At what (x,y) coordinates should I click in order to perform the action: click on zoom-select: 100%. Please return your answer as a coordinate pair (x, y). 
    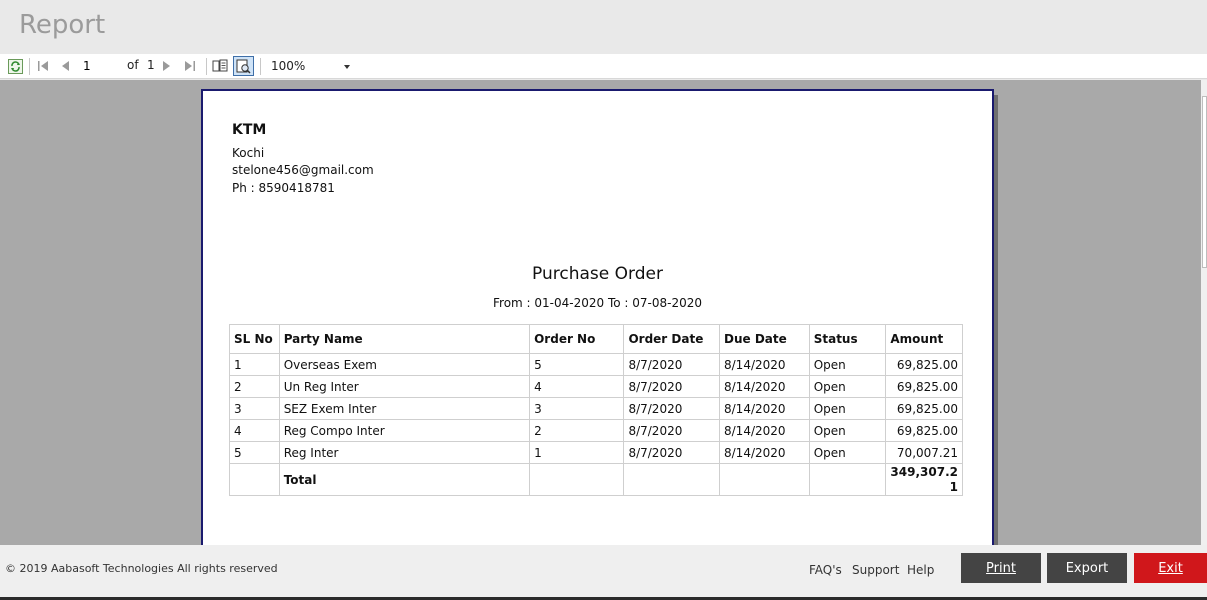
    Looking at the image, I should click on (311, 66).